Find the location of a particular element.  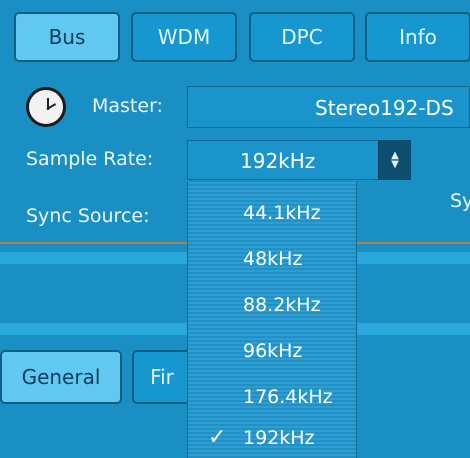

fir-button-label: Fir is located at coordinates (162, 377).